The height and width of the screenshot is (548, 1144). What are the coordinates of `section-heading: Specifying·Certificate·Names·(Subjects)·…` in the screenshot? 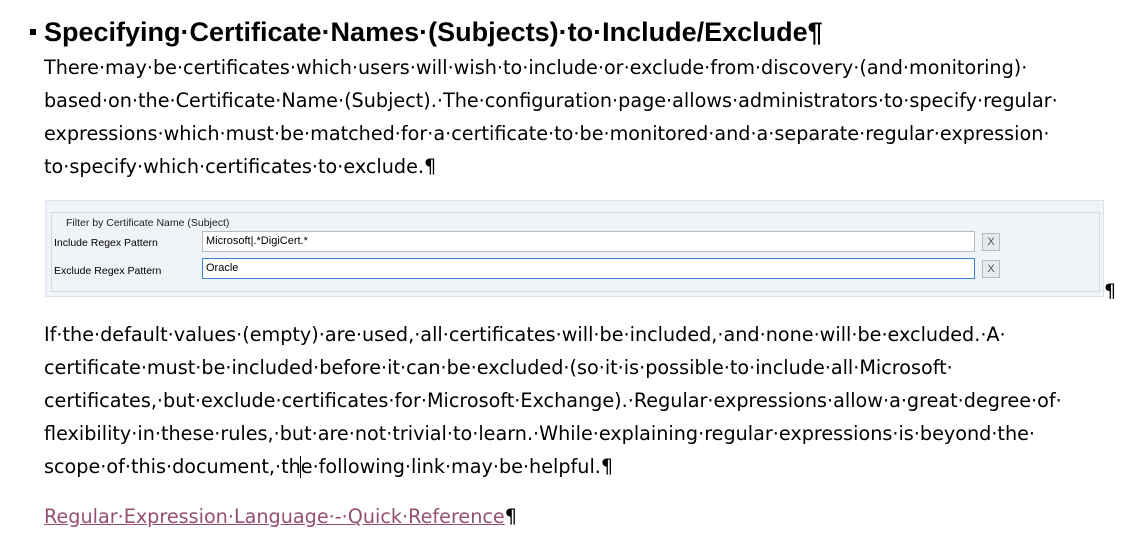 It's located at (433, 32).